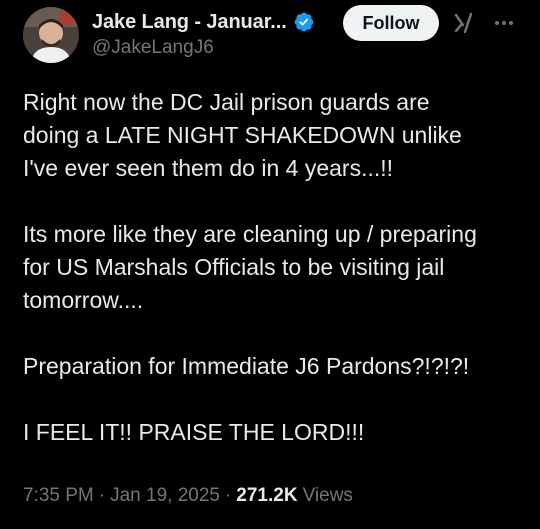 The height and width of the screenshot is (529, 540). What do you see at coordinates (327, 495) in the screenshot?
I see `views-label: Views` at bounding box center [327, 495].